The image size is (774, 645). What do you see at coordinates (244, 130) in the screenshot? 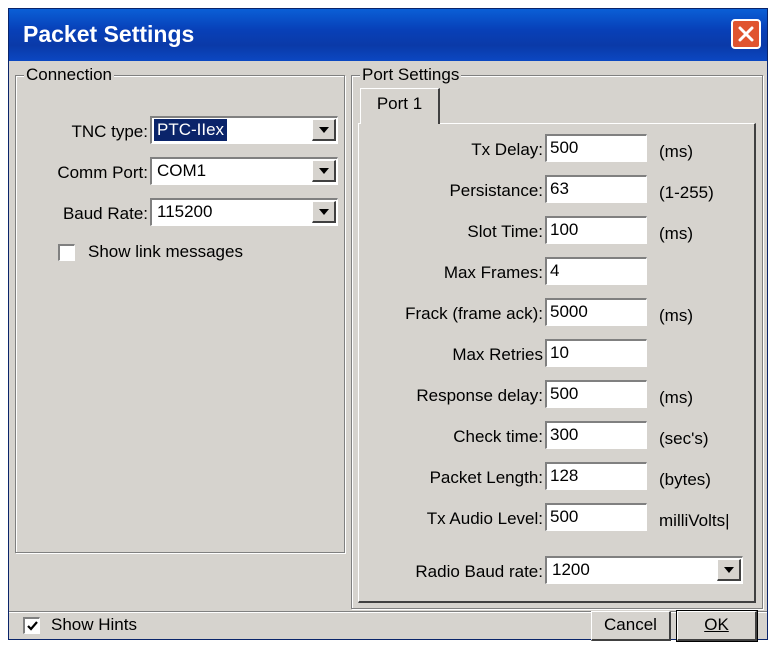
I see `tnc-type-select: PTC-IIex` at bounding box center [244, 130].